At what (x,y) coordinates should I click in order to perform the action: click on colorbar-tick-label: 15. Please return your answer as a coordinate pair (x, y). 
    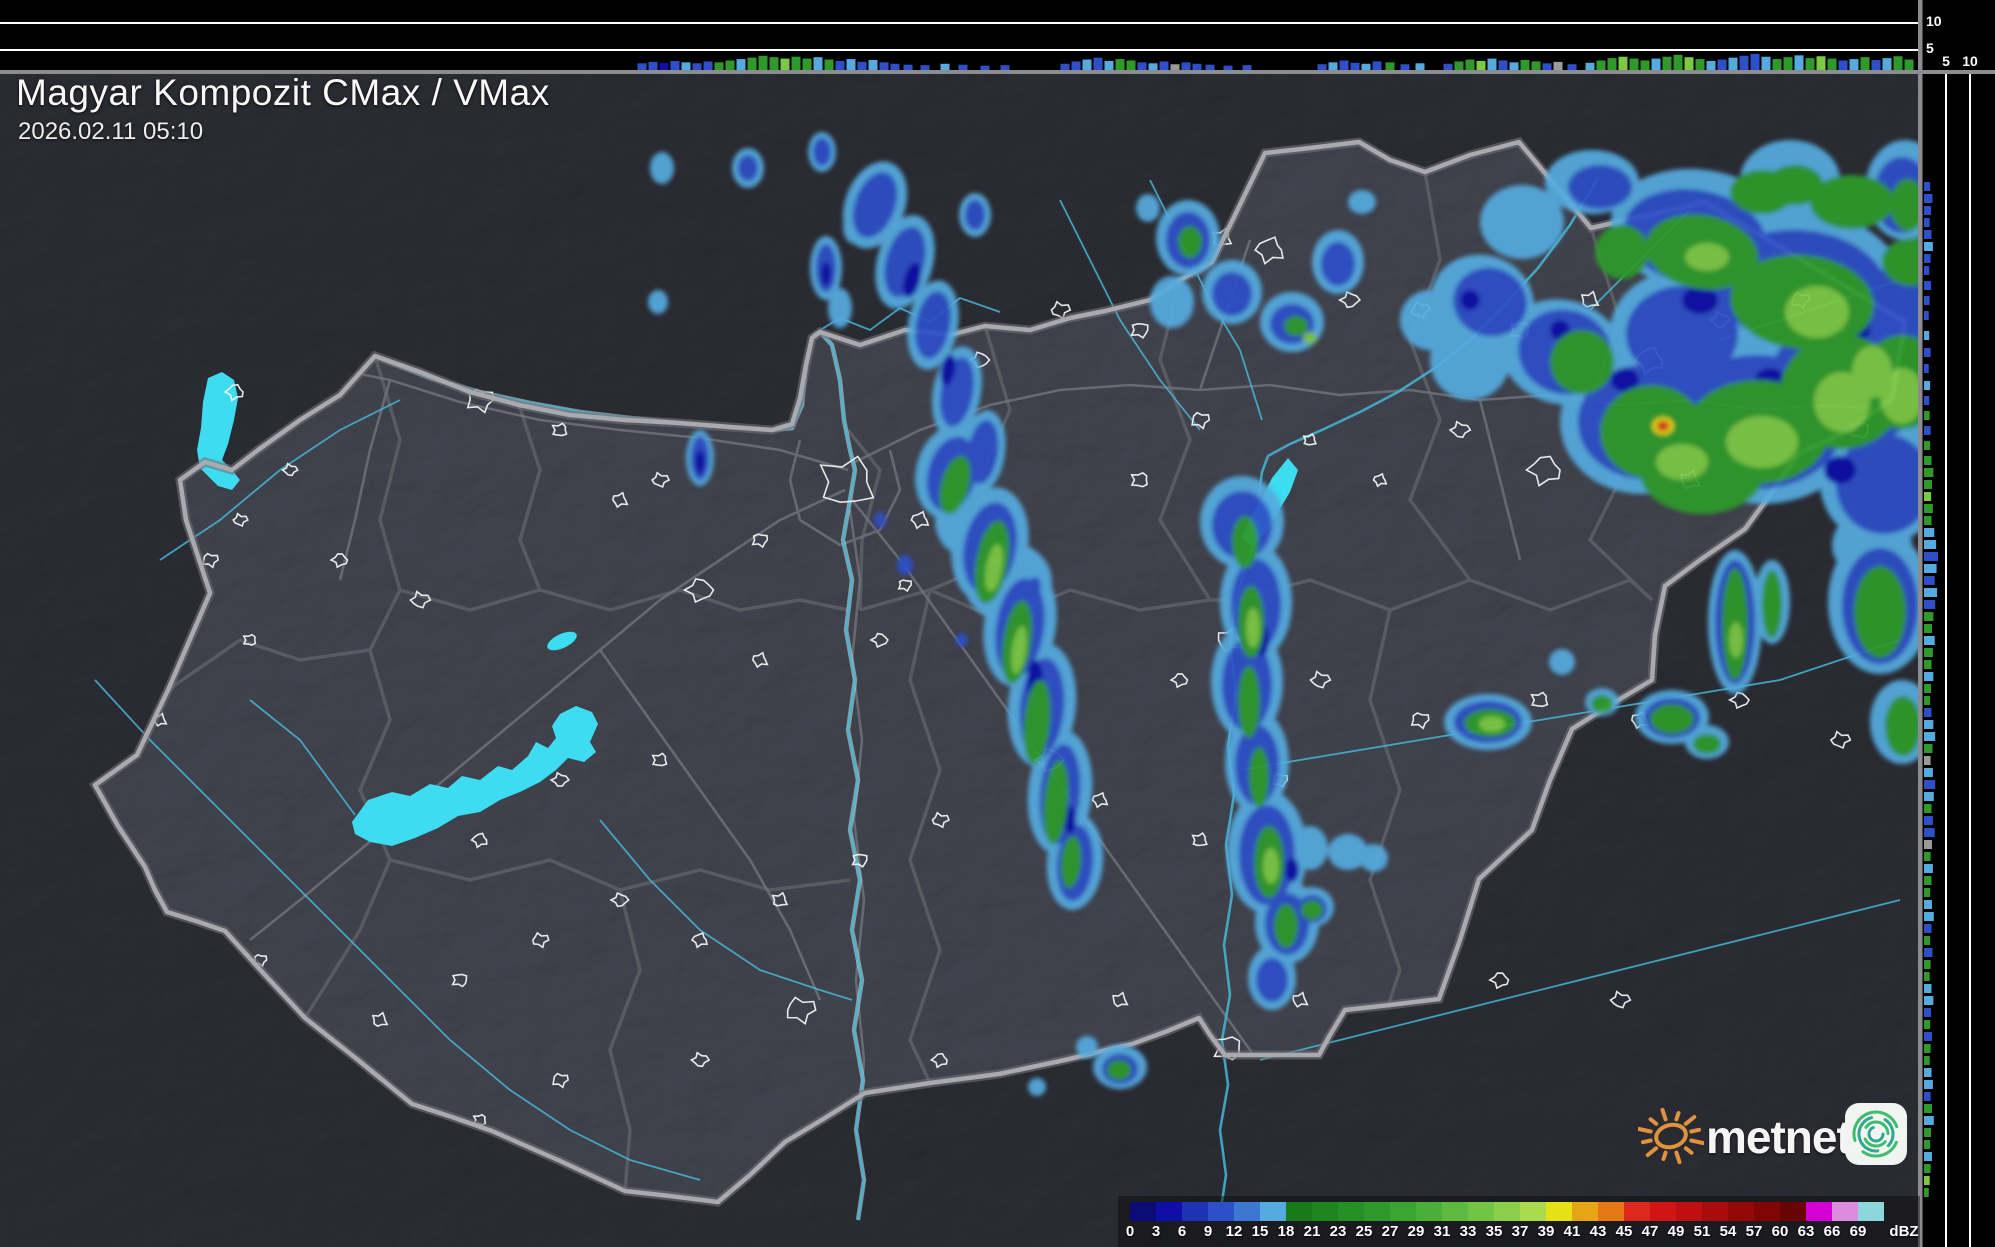
    Looking at the image, I should click on (1260, 1231).